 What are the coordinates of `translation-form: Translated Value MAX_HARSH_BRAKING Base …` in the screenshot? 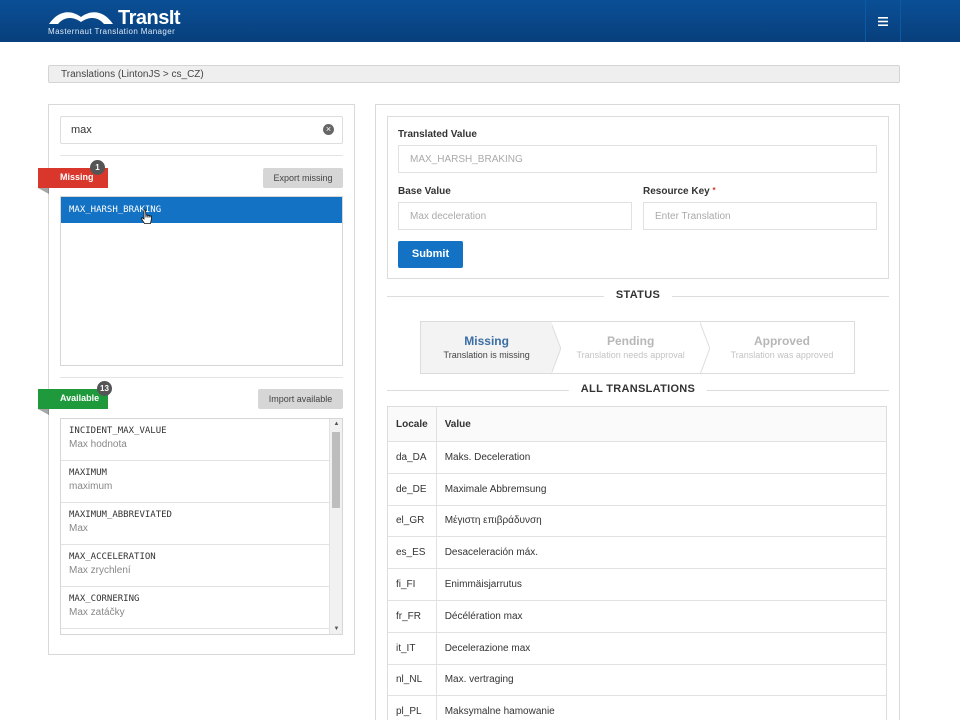 It's located at (638, 197).